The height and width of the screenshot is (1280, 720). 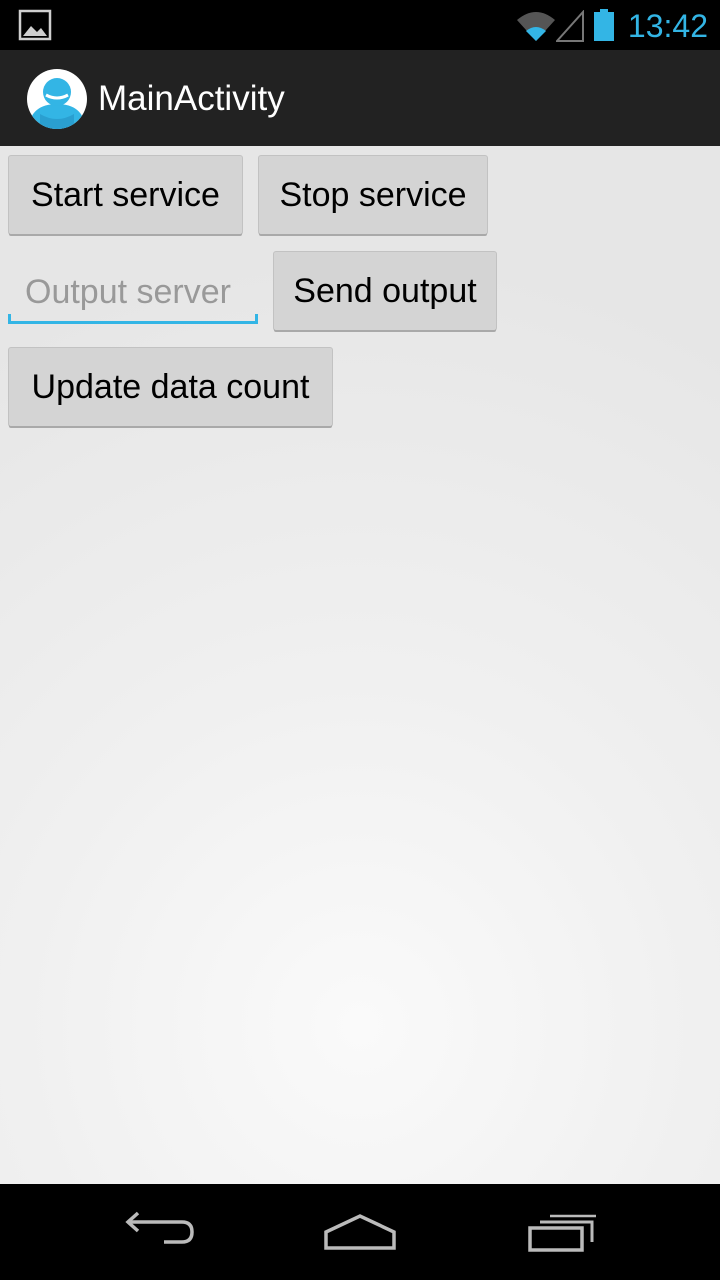 I want to click on navigation-bar, so click(x=360, y=1232).